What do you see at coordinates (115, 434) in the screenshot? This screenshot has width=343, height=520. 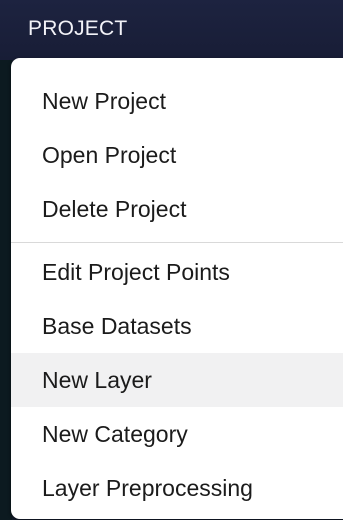 I see `menu-item-label: New Category` at bounding box center [115, 434].